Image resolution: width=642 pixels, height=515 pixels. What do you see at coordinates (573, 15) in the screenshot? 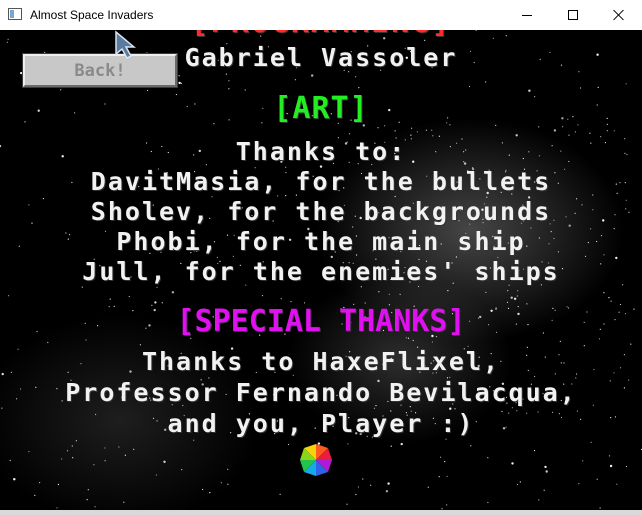
I see `maximize-button` at bounding box center [573, 15].